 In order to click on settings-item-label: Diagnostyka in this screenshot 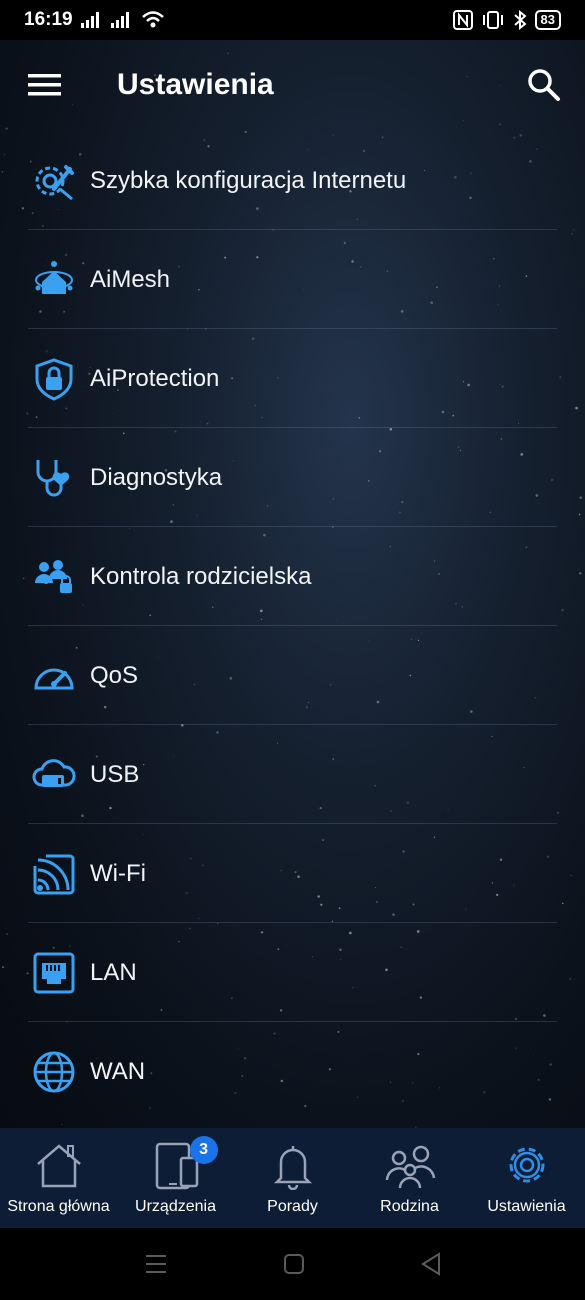, I will do `click(156, 477)`.